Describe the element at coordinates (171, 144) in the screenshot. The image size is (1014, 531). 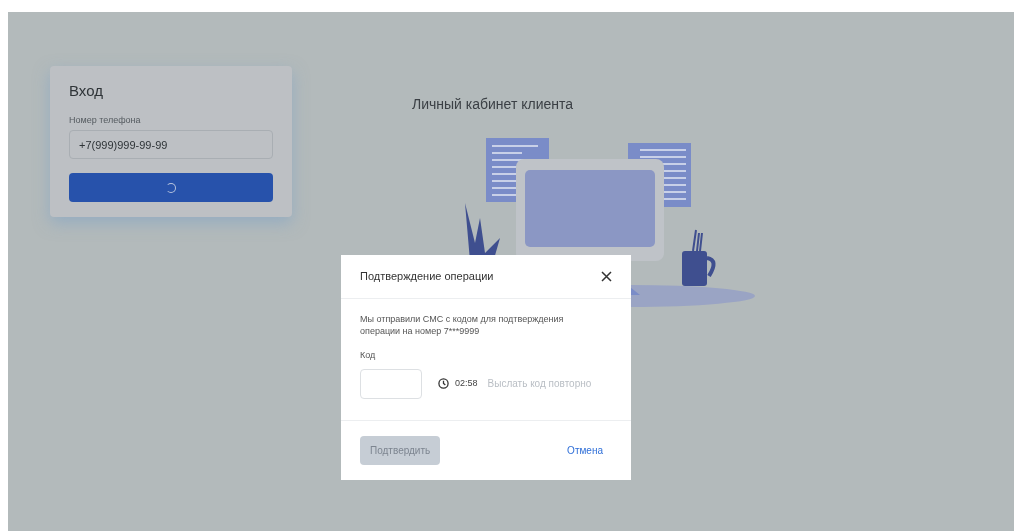
I see `phone-input-field: +7(999)999-99-99` at that location.